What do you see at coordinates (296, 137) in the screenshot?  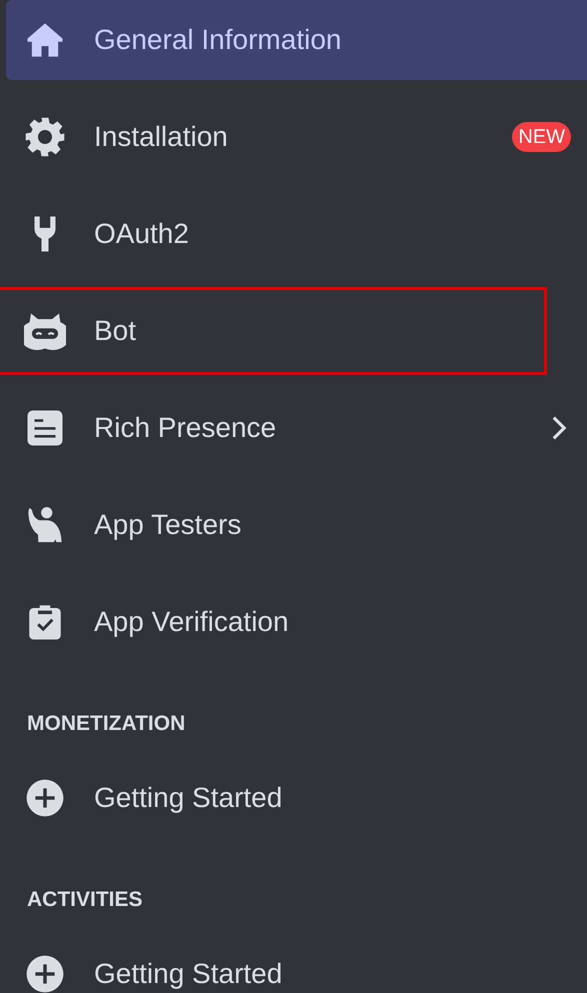 I see `sidebar-item: Installation NEW` at bounding box center [296, 137].